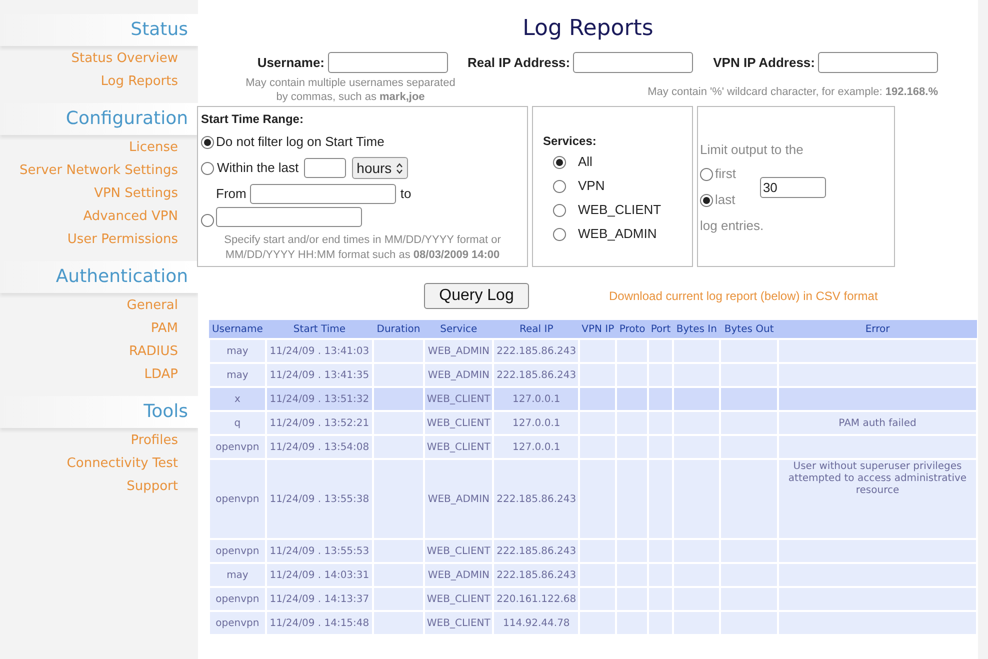  What do you see at coordinates (300, 142) in the screenshot?
I see `option-label: Do not filter log on Start Time` at bounding box center [300, 142].